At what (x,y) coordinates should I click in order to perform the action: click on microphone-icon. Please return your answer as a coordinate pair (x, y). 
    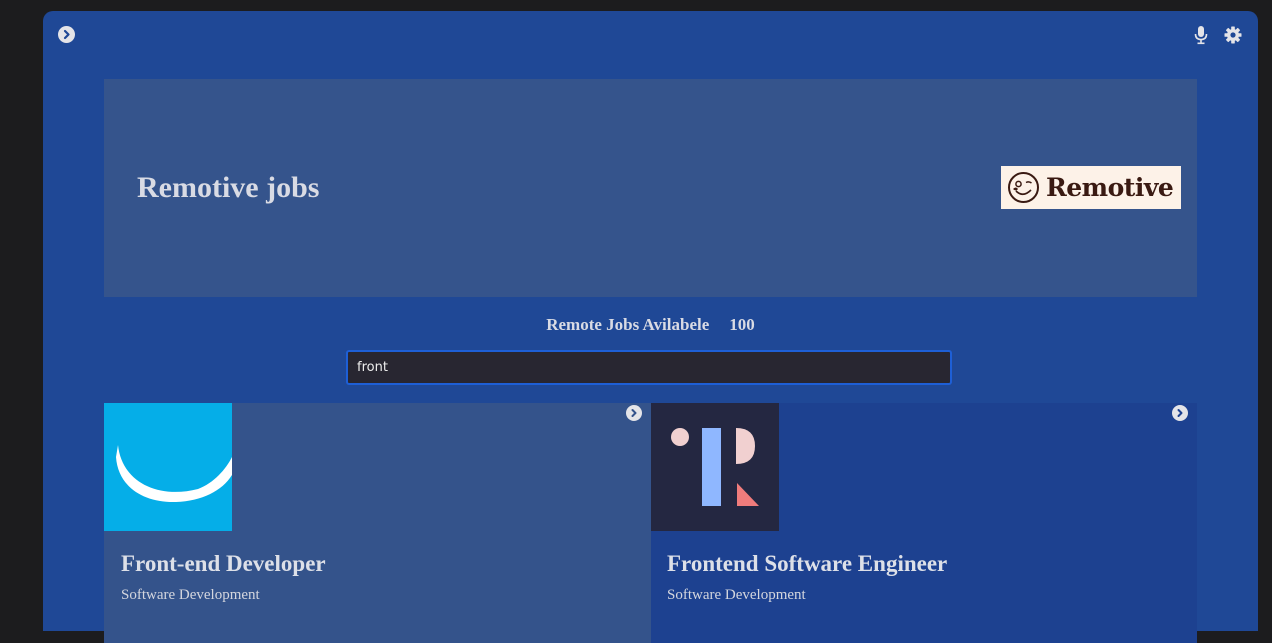
    Looking at the image, I should click on (1201, 35).